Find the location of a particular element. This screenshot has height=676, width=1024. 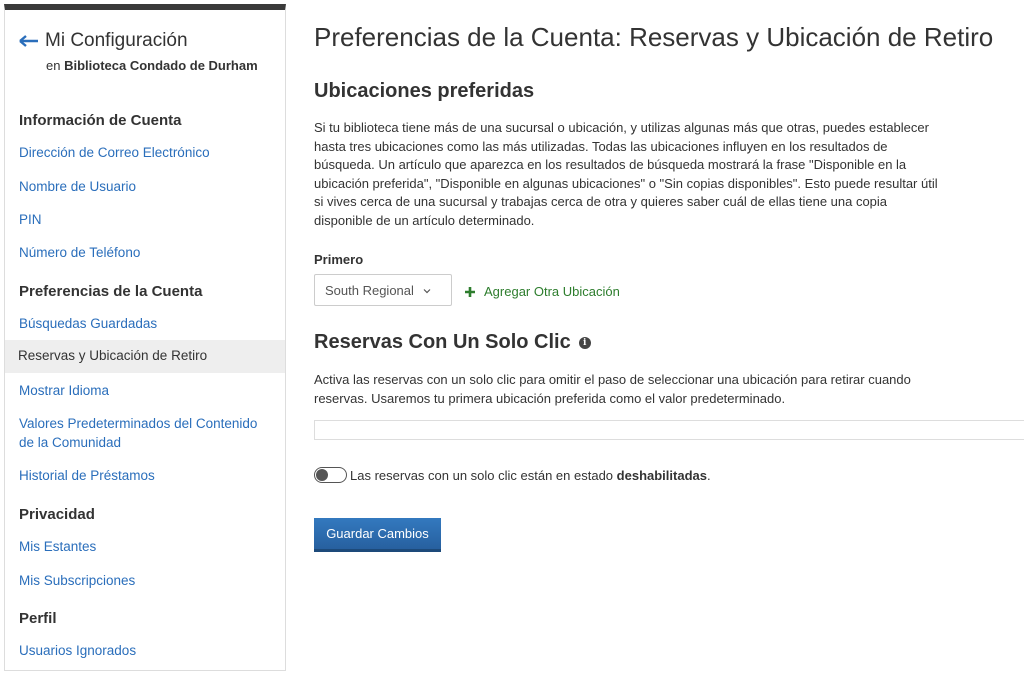

save-changes-button: Guardar Cambios is located at coordinates (377, 535).